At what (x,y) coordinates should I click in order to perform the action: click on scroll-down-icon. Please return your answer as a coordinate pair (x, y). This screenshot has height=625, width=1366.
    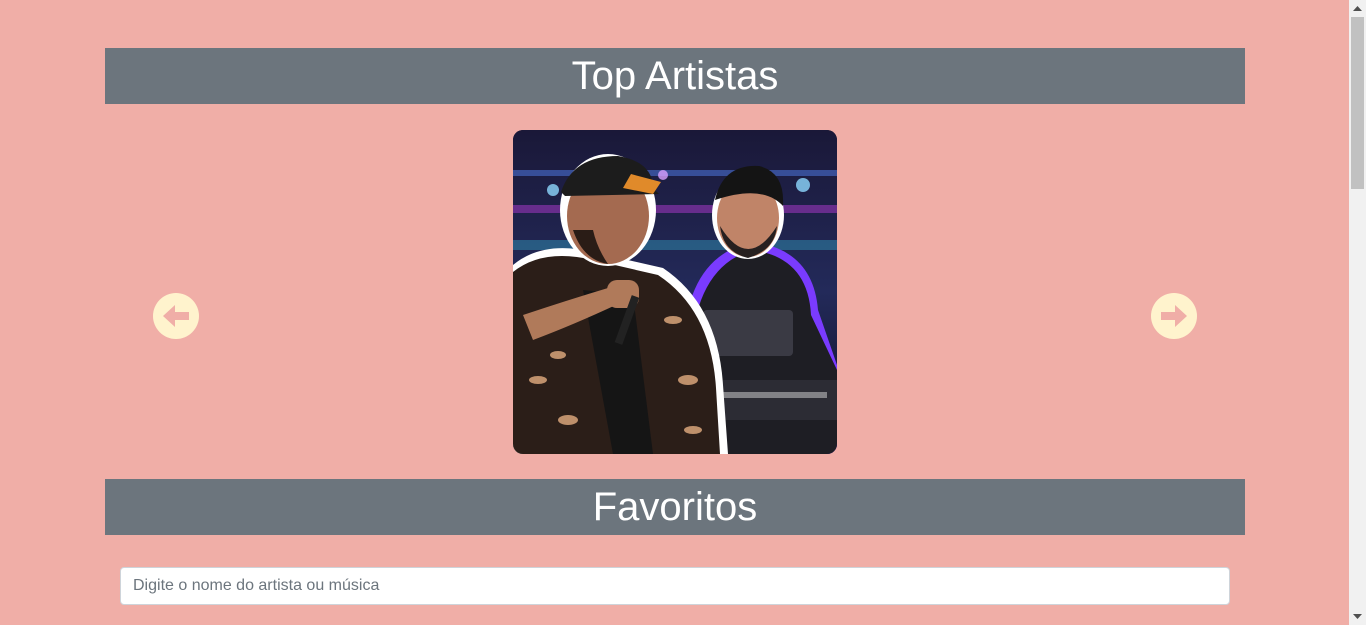
    Looking at the image, I should click on (1357, 616).